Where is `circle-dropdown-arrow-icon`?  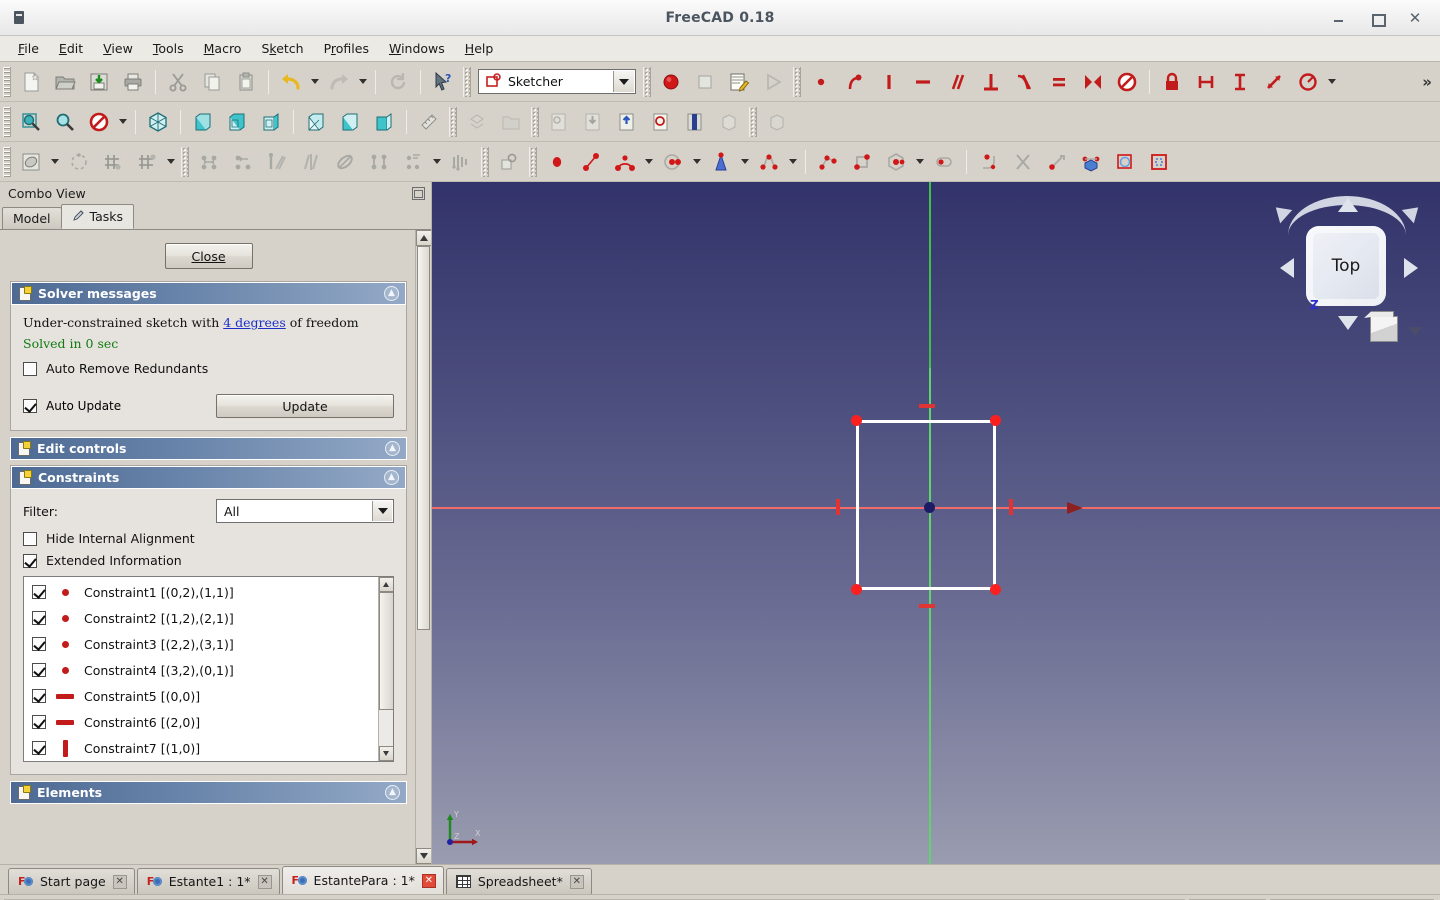 circle-dropdown-arrow-icon is located at coordinates (697, 162).